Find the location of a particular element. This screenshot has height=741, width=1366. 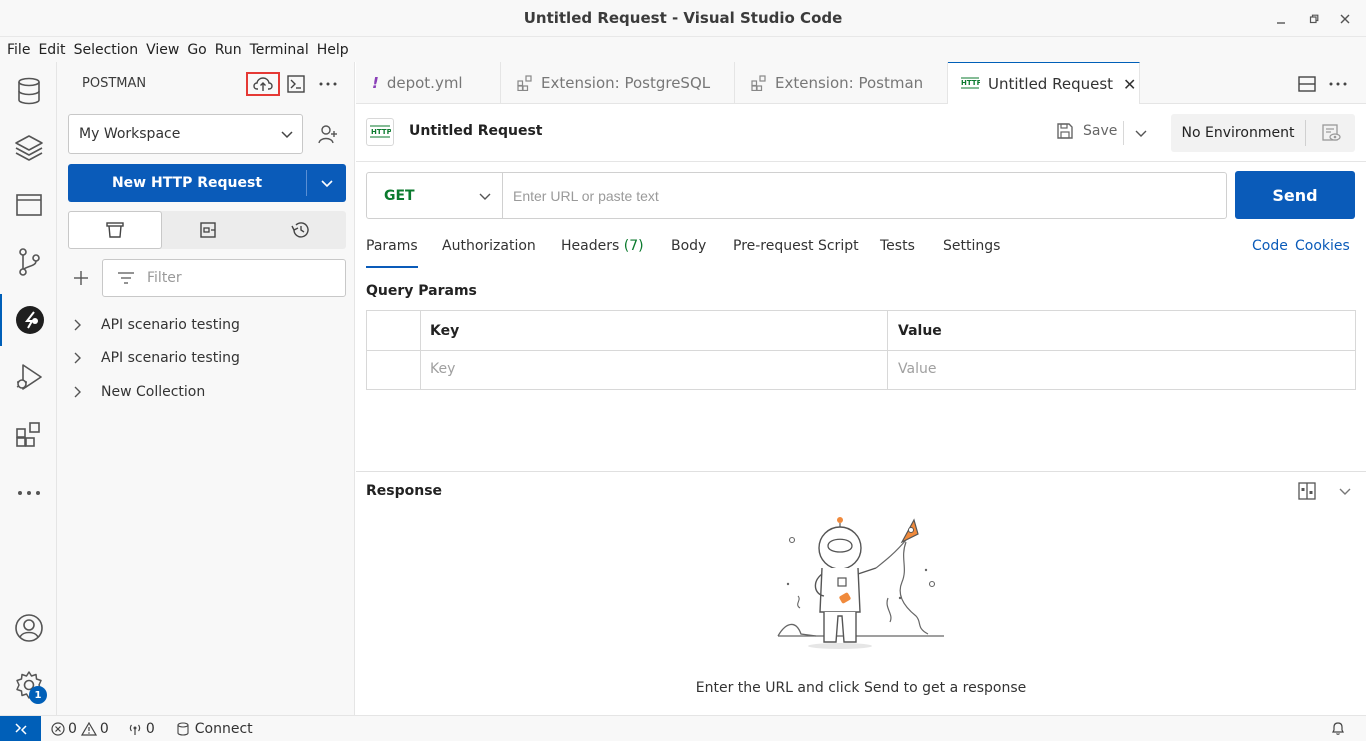

key-column-header: Key is located at coordinates (445, 331).